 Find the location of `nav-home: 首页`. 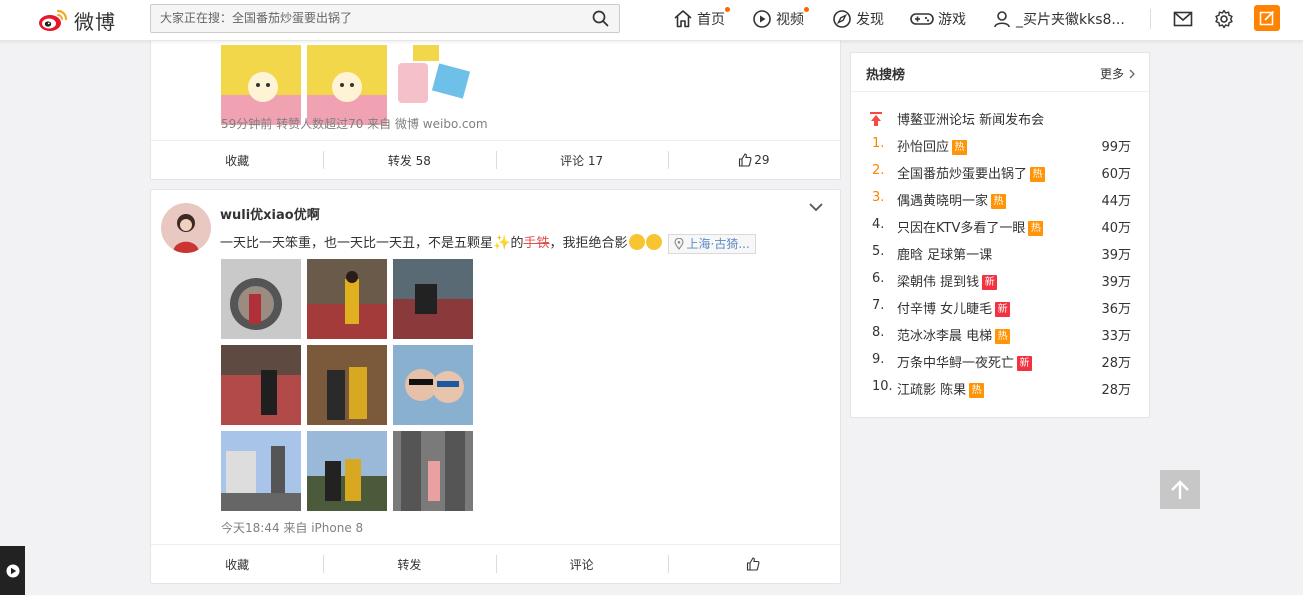

nav-home: 首页 is located at coordinates (701, 19).